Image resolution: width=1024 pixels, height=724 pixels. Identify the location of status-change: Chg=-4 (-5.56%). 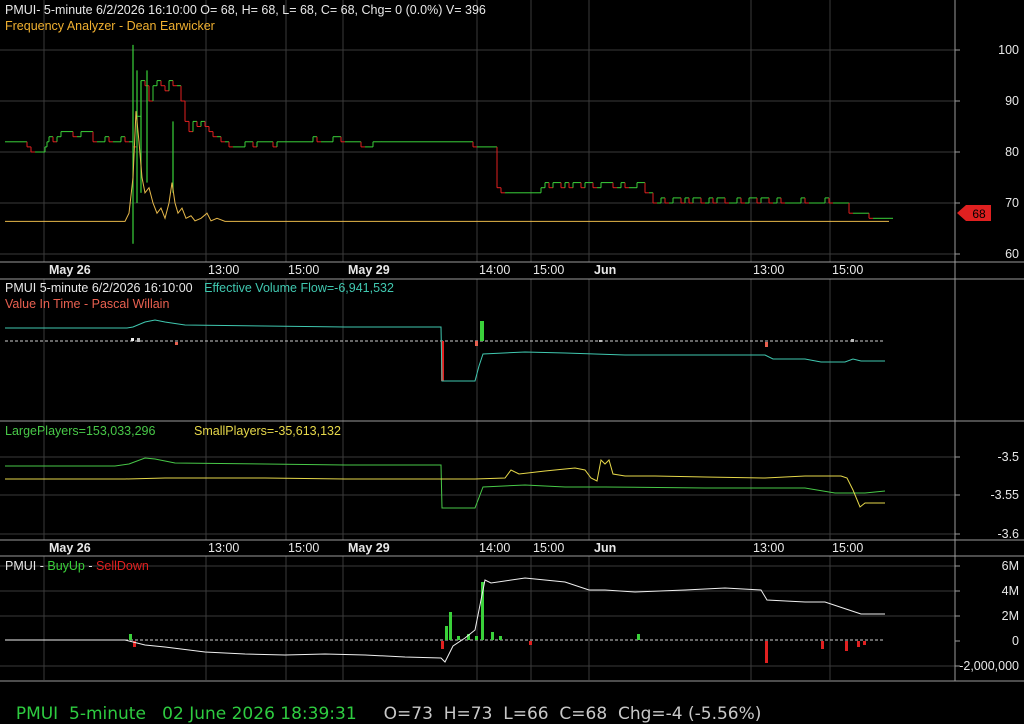
(689, 714).